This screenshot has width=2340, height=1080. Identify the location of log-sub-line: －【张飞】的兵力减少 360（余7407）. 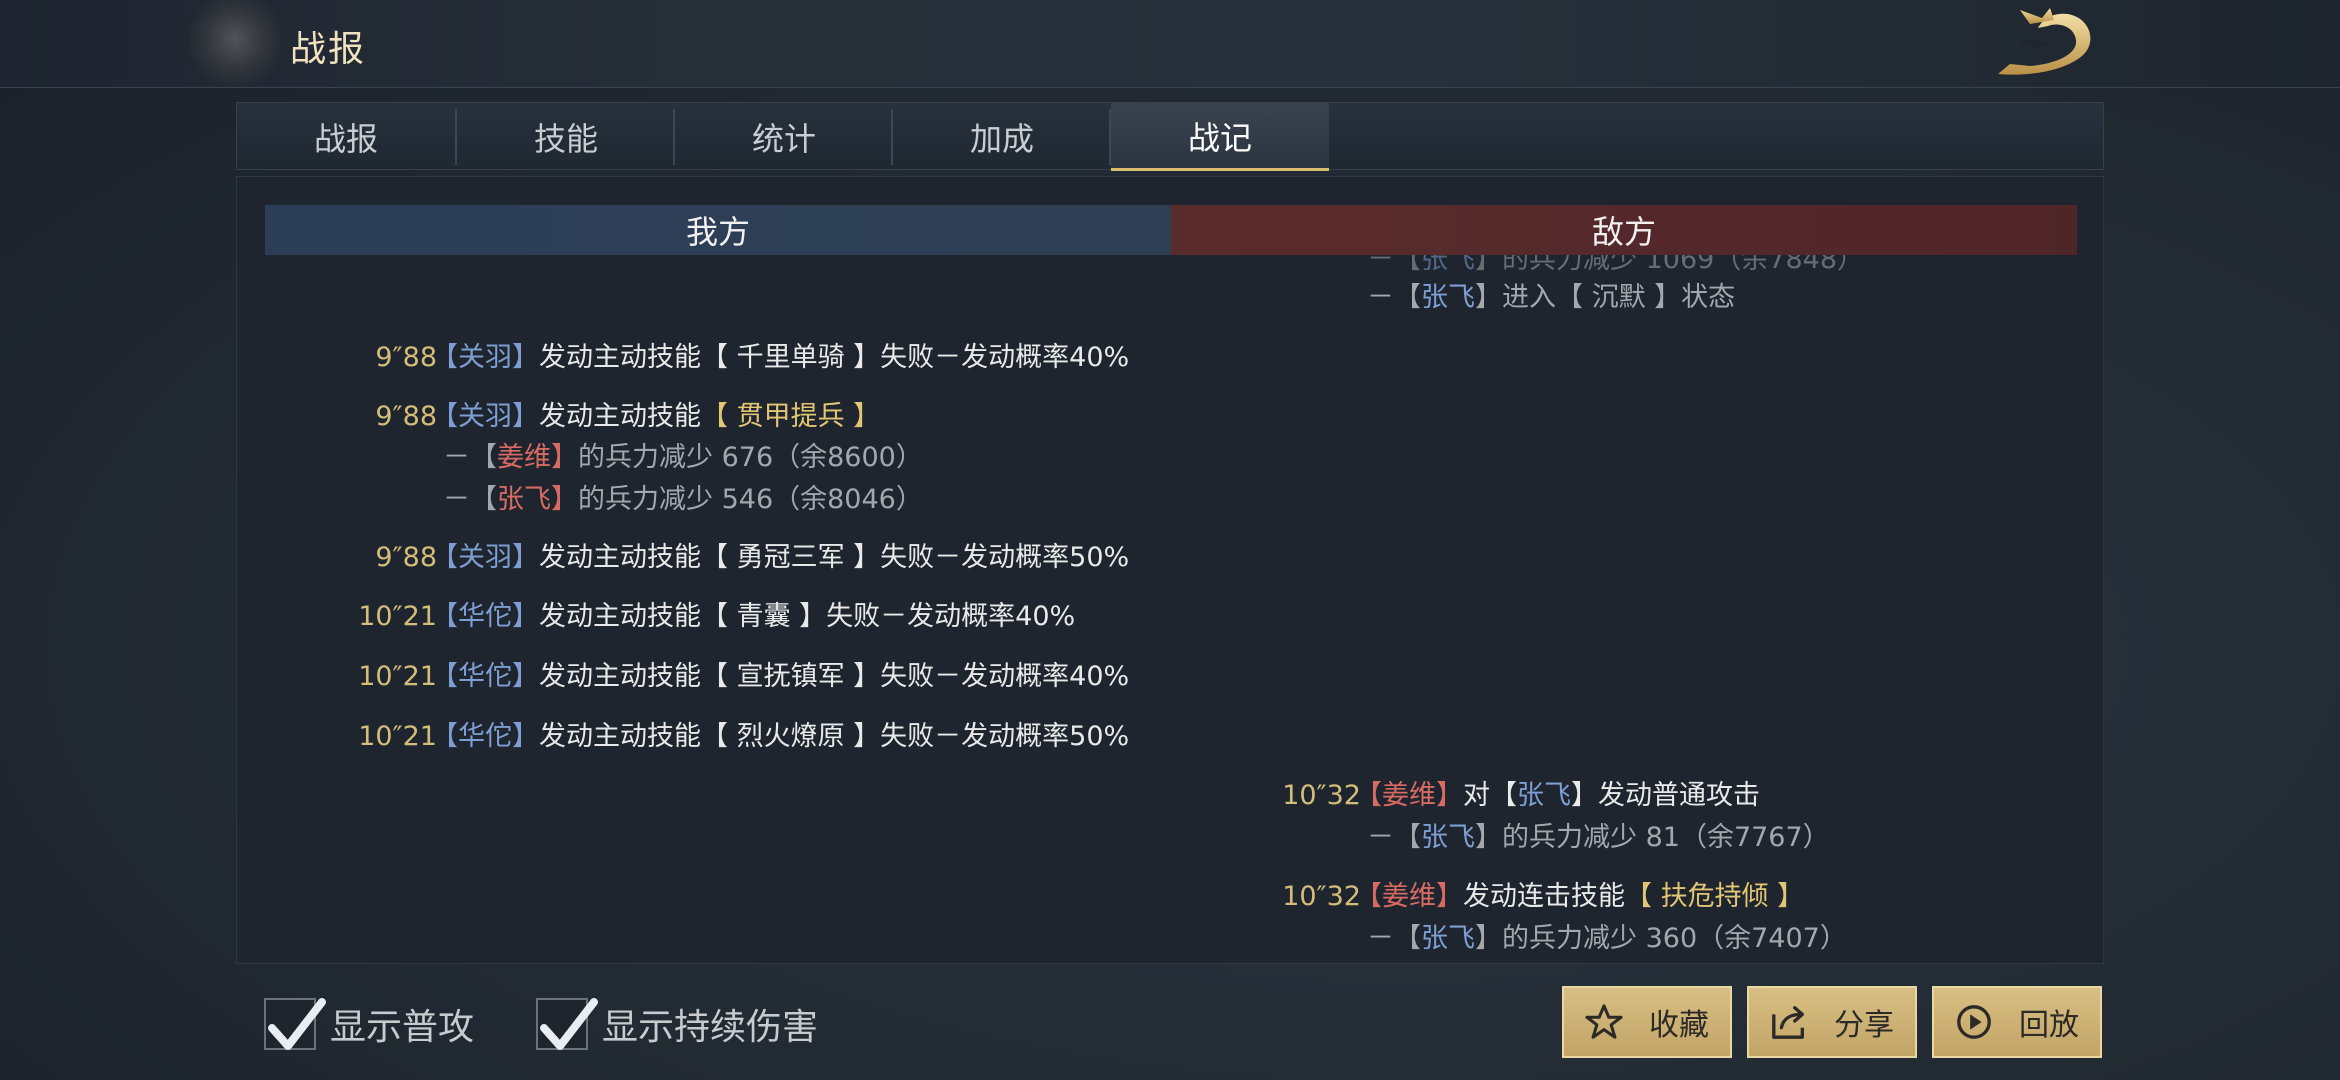
(1607, 938).